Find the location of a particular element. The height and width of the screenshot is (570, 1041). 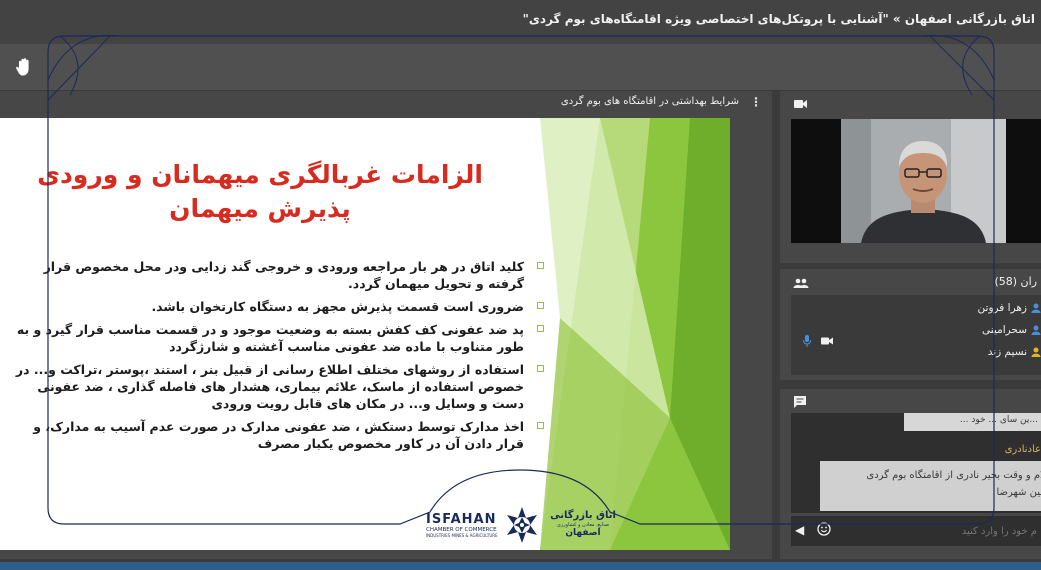

presenter-icon is located at coordinates (1036, 352).